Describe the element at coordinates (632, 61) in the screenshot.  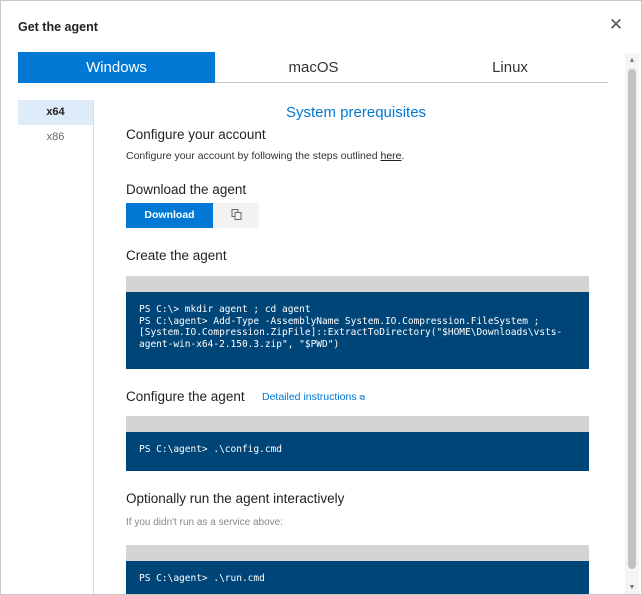
I see `scroll-up-icon: ▲` at that location.